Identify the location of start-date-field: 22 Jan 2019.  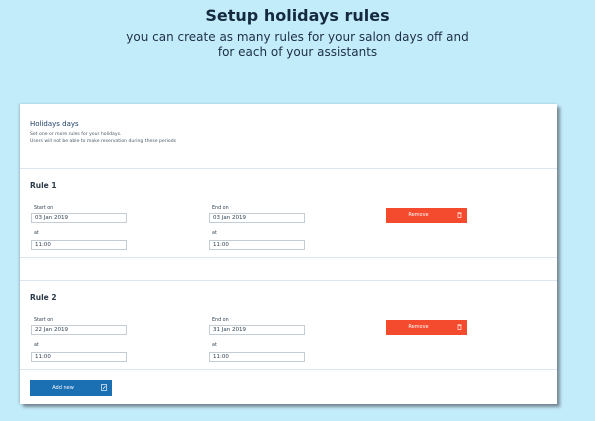
(79, 330).